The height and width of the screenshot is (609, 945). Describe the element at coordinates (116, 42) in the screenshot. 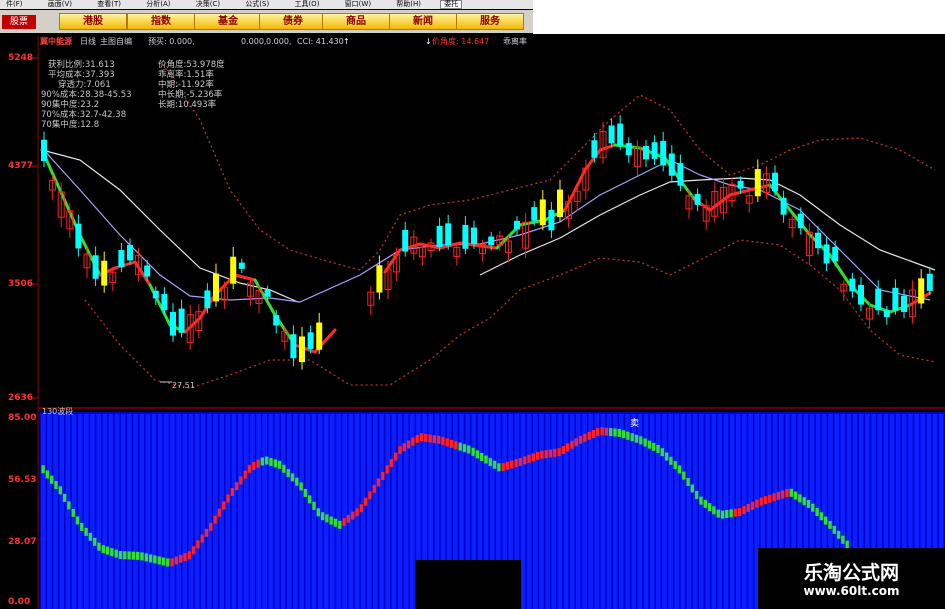

I see `mode-label: 主图自编` at that location.